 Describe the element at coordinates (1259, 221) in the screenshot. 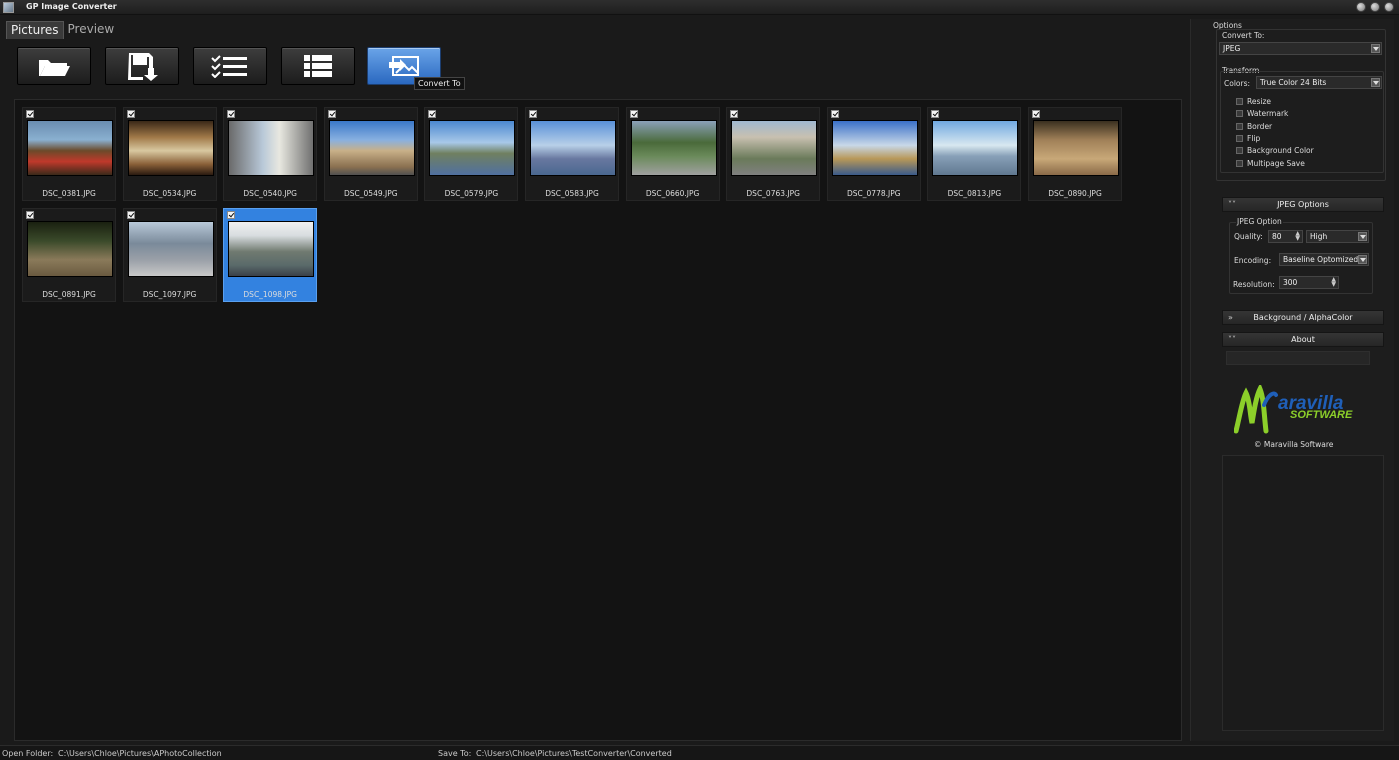

I see `jpeg-option-label: JPEG Option` at that location.